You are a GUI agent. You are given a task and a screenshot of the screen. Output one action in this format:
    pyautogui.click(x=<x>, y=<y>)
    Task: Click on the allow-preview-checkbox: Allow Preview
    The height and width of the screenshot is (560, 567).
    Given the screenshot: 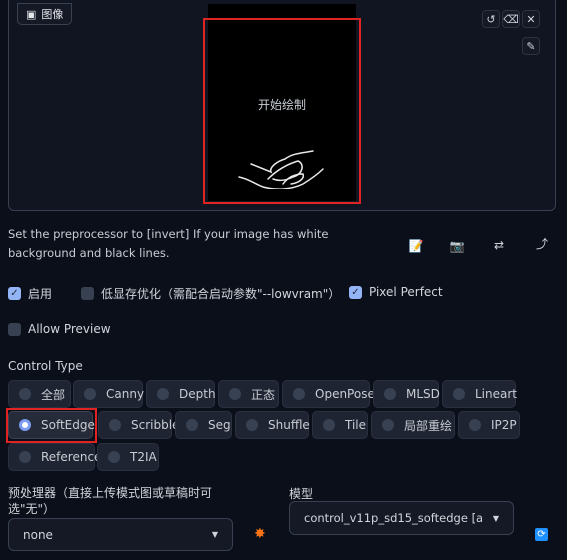 What is the action you would take?
    pyautogui.click(x=59, y=329)
    